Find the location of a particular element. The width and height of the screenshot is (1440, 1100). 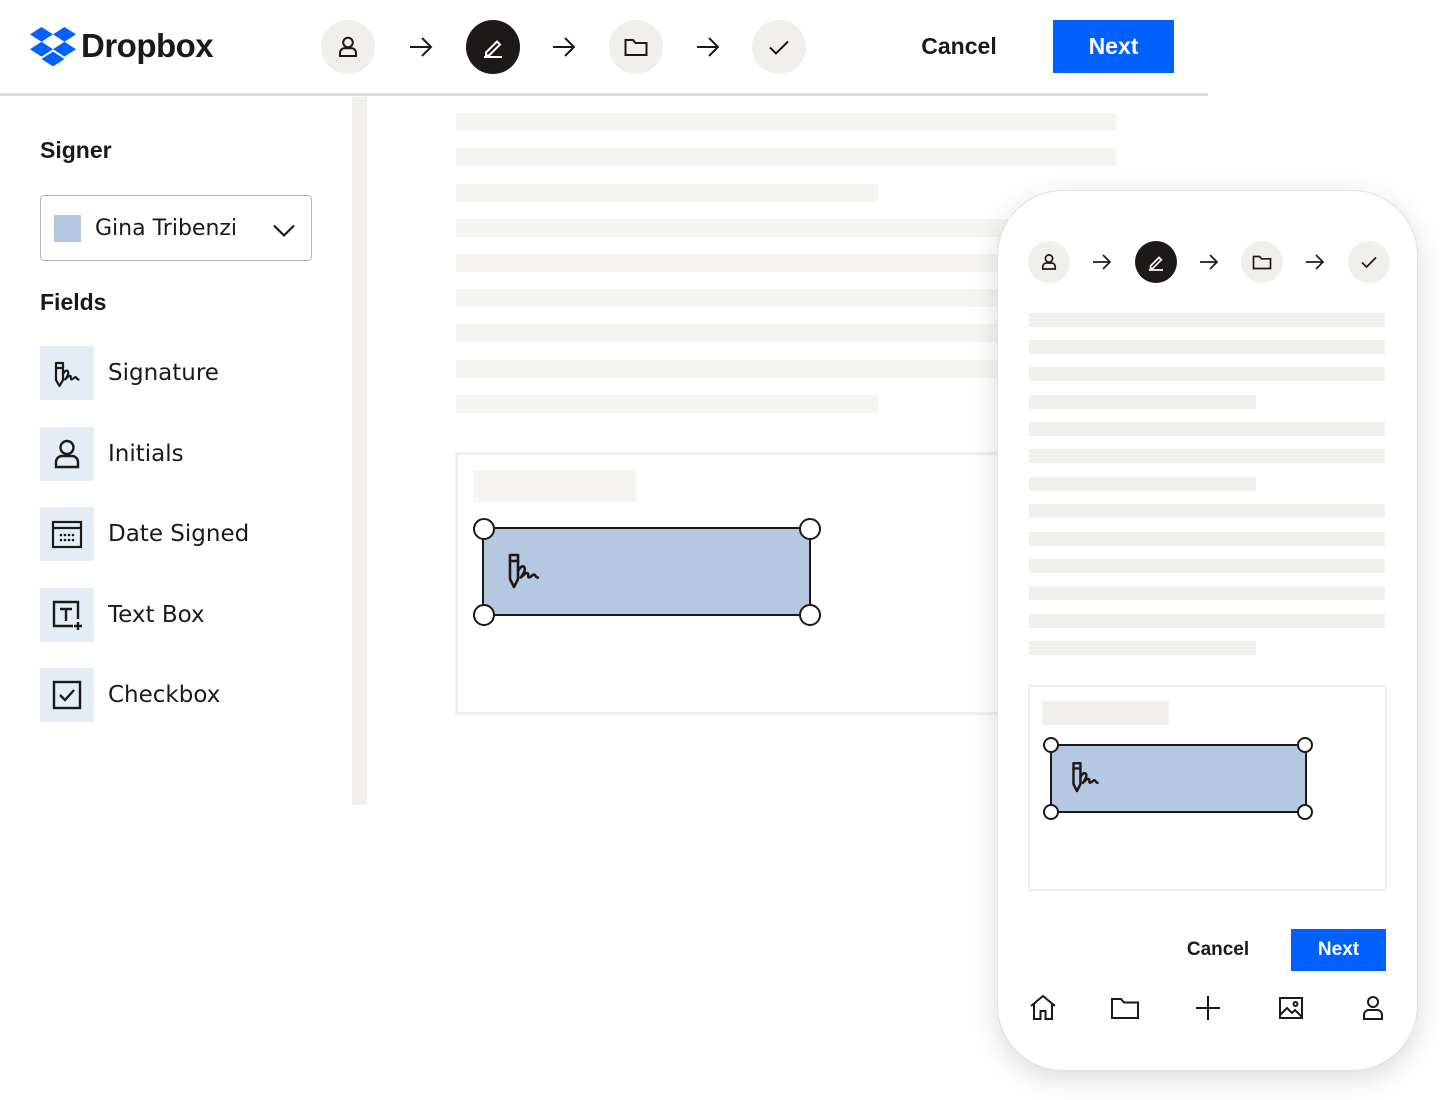

fields-title: Fields is located at coordinates (73, 302).